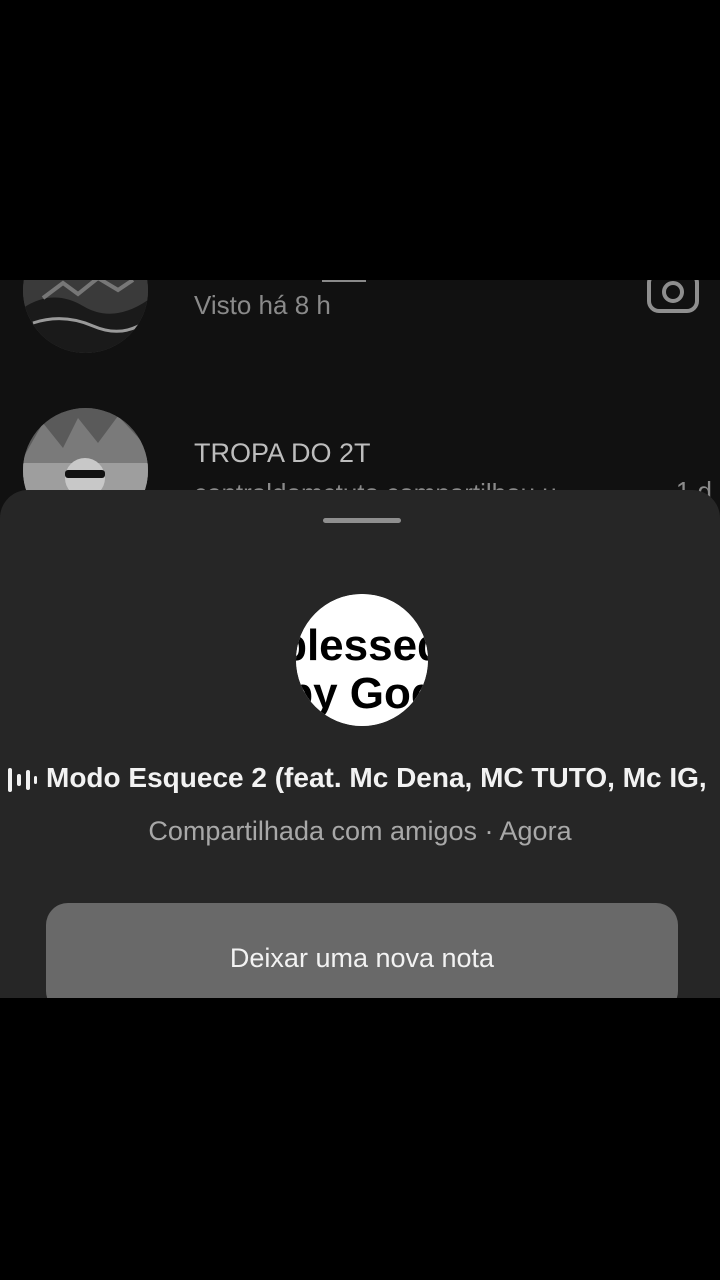 This screenshot has height=1280, width=720. Describe the element at coordinates (262, 305) in the screenshot. I see `last-seen-text: Visto há 8 h` at that location.